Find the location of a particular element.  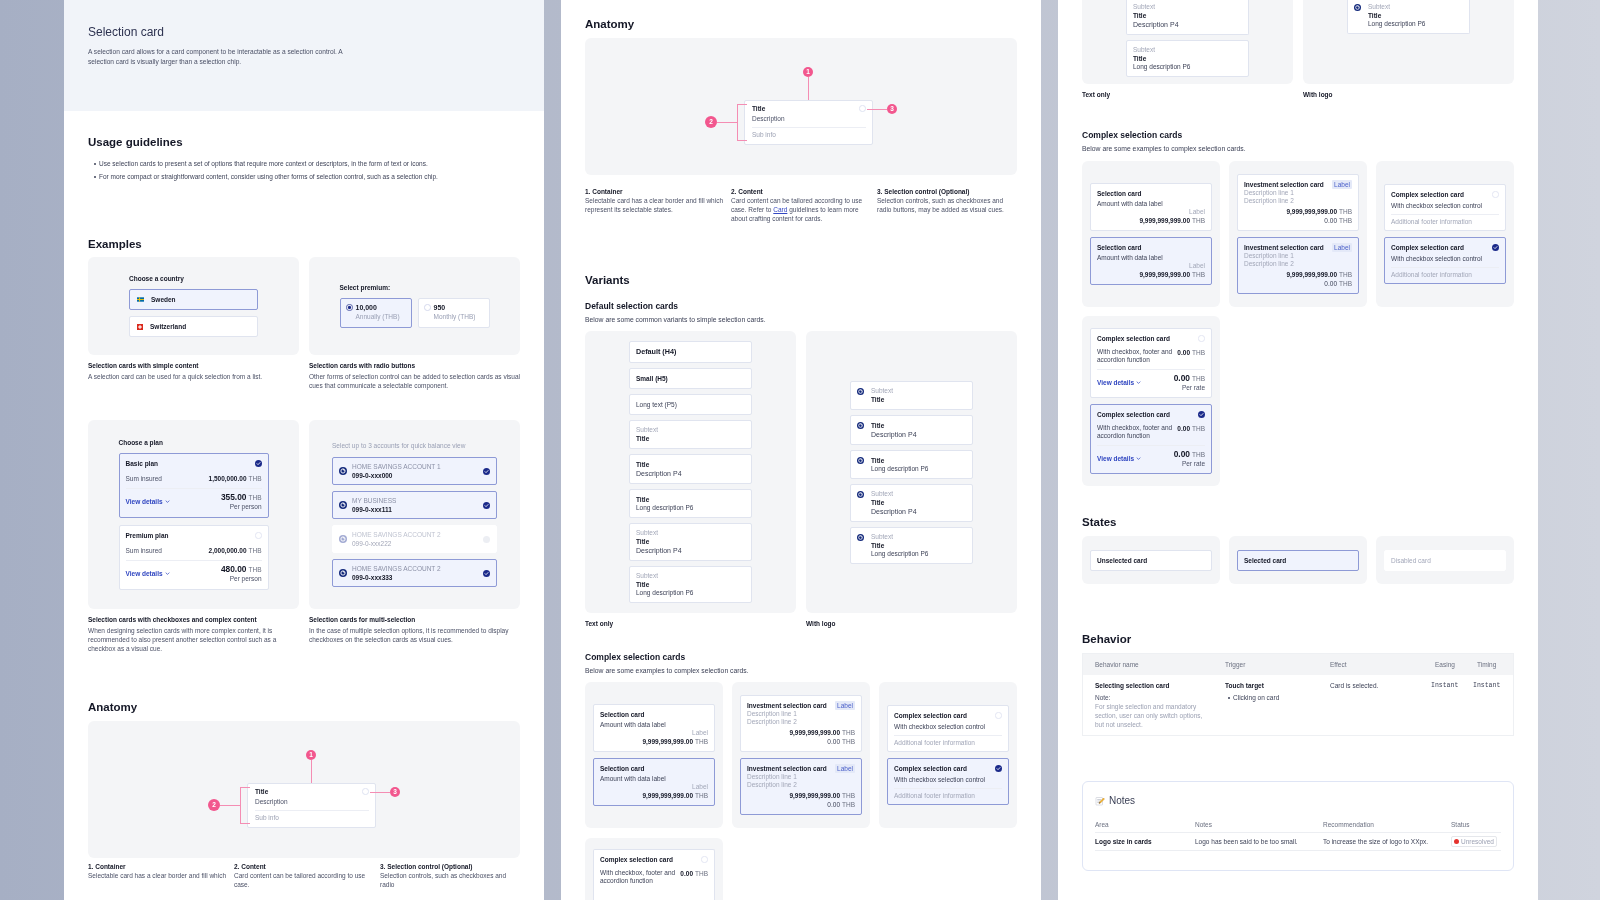

radio-button is located at coordinates (349, 307).